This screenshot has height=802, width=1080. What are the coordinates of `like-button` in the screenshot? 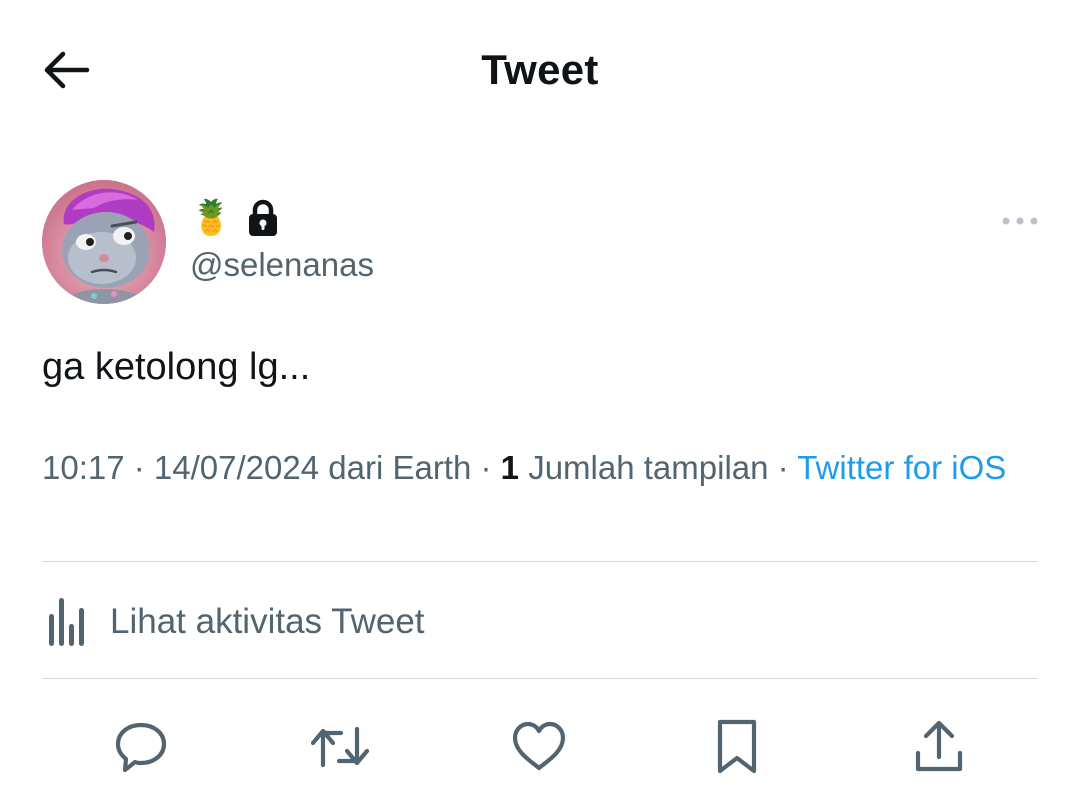 It's located at (539, 747).